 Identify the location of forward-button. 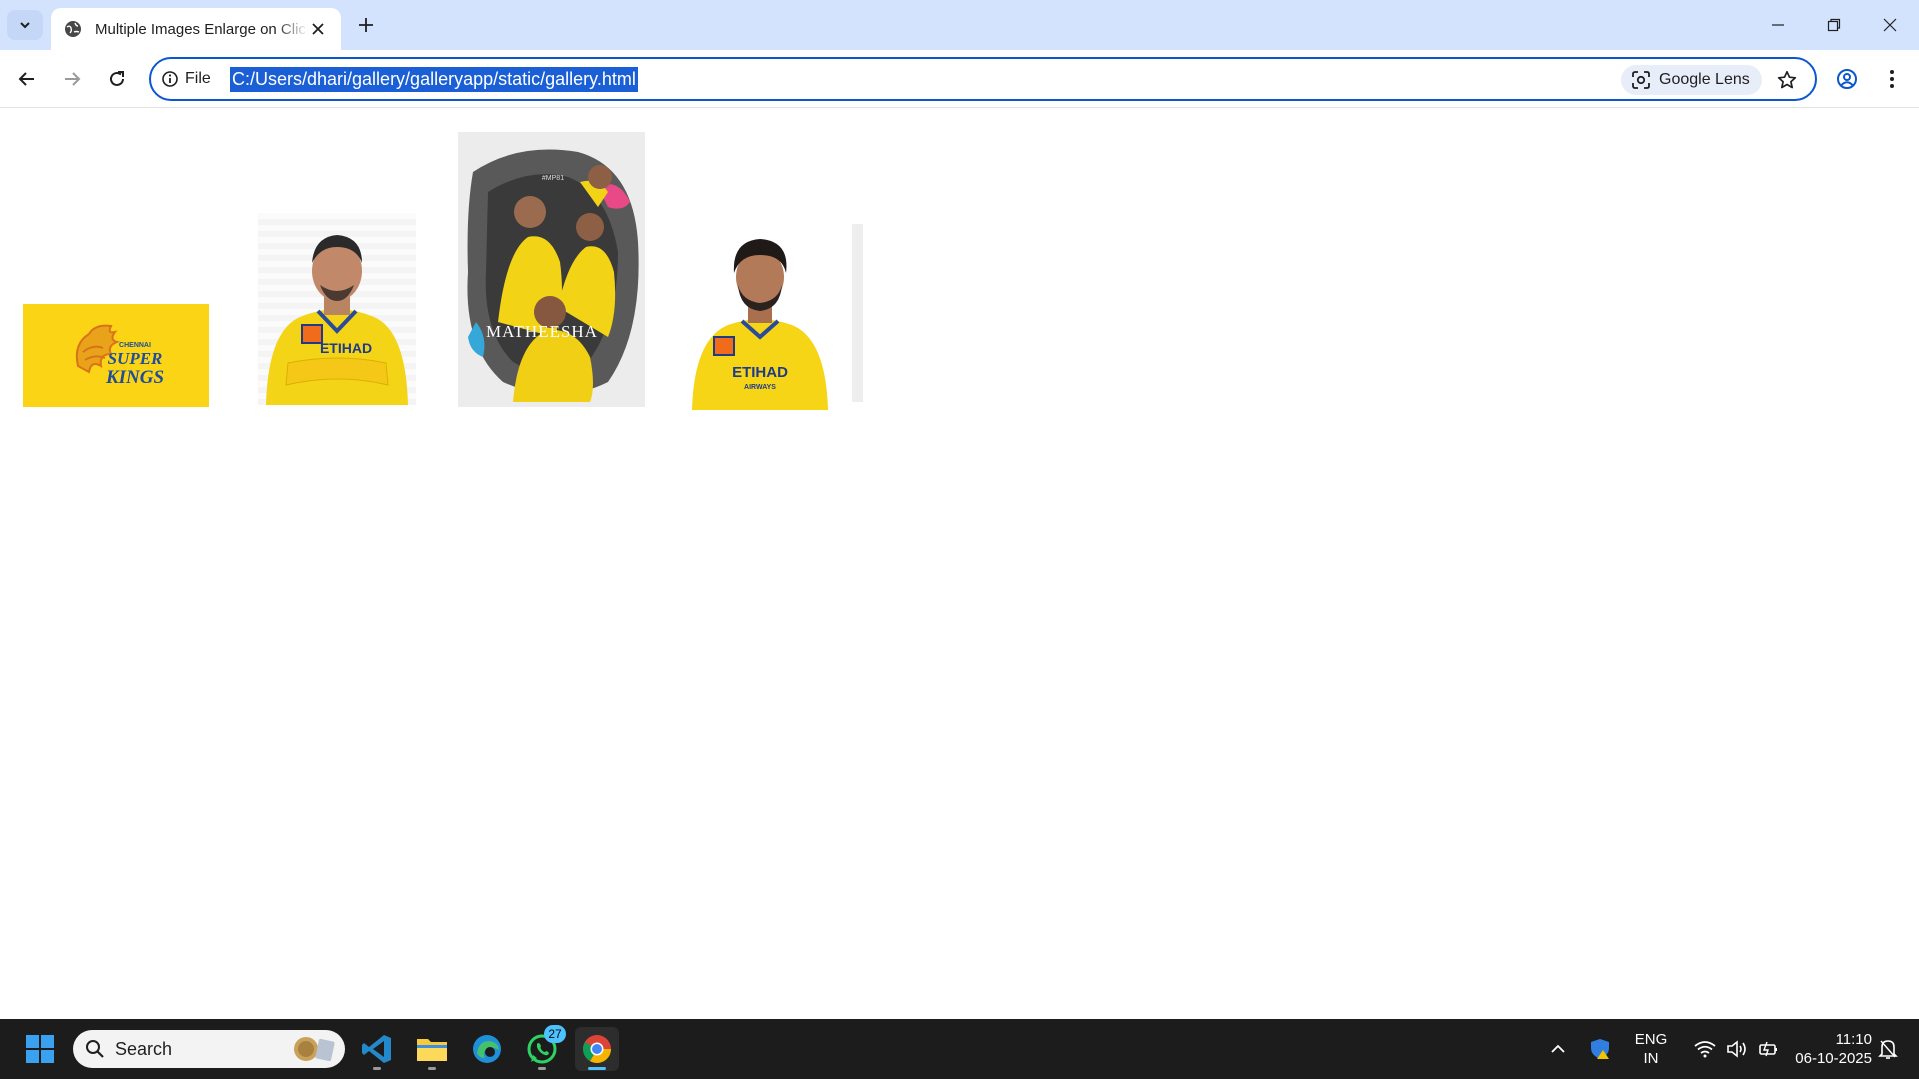
(72, 79).